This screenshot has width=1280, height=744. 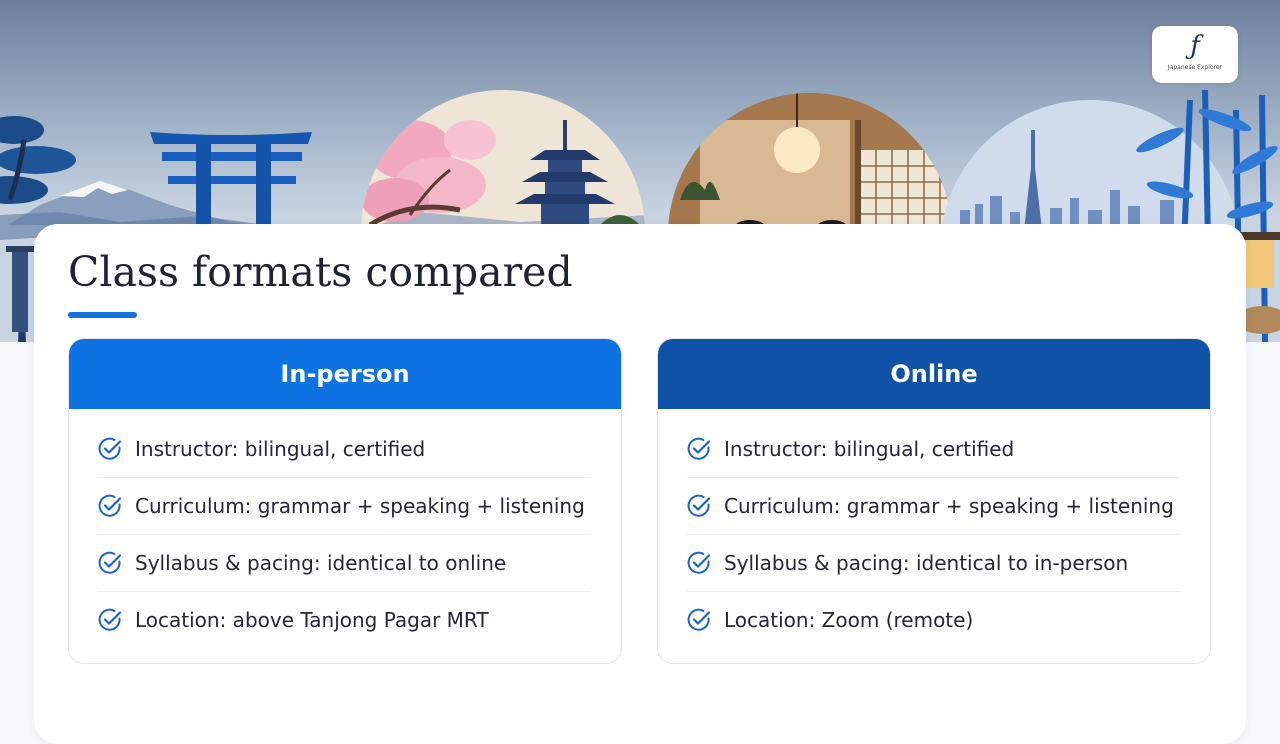 I want to click on list-item-text: Location: above Tanjong Pagar MRT, so click(x=312, y=620).